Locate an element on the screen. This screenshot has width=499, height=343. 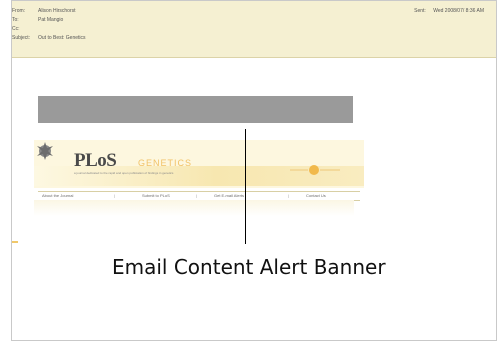
annotation-caption: Email Content Alert Banner is located at coordinates (249, 267).